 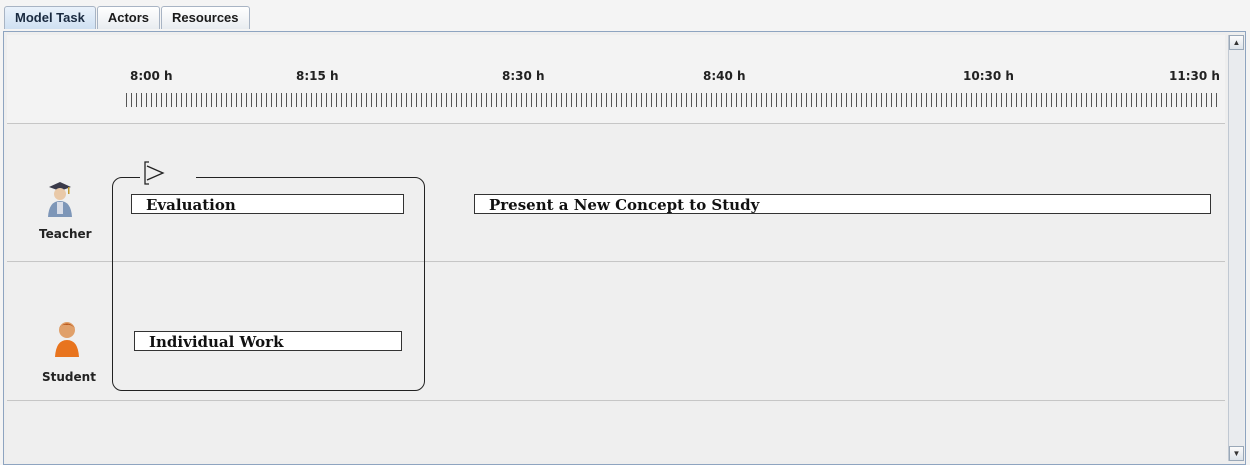 I want to click on time-label-840: 8:40 h, so click(x=724, y=76).